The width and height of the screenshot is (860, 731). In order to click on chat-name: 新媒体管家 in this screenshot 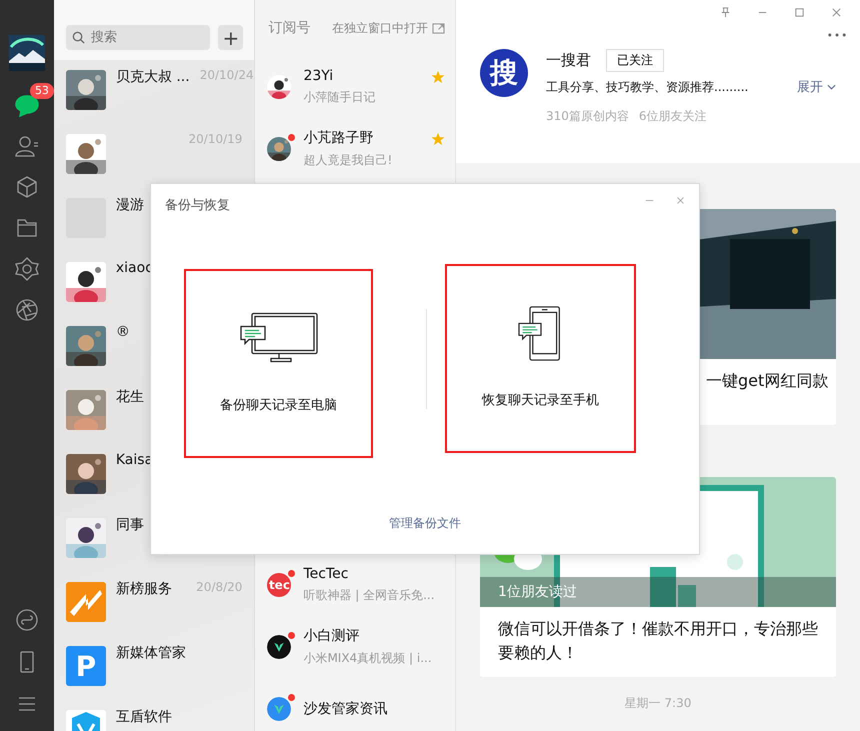, I will do `click(151, 653)`.